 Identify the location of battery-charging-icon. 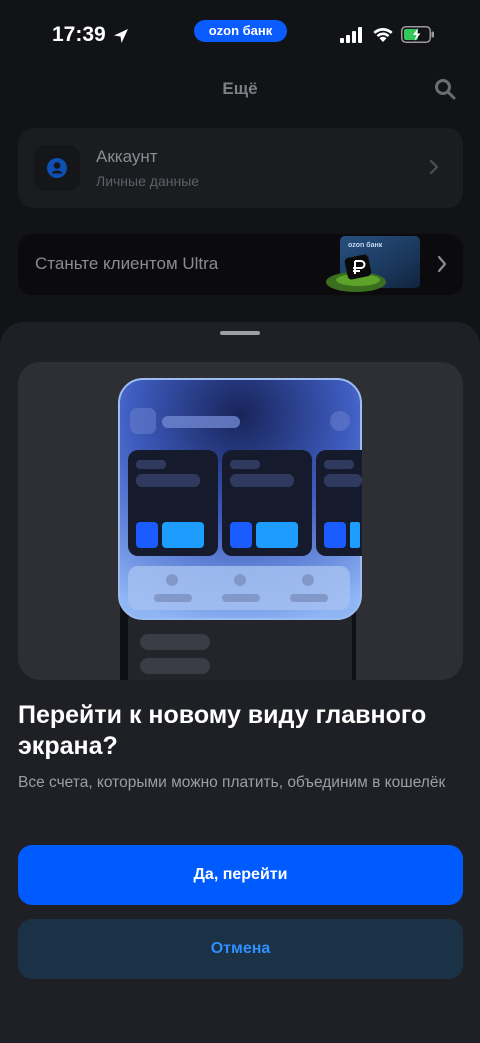
(417, 34).